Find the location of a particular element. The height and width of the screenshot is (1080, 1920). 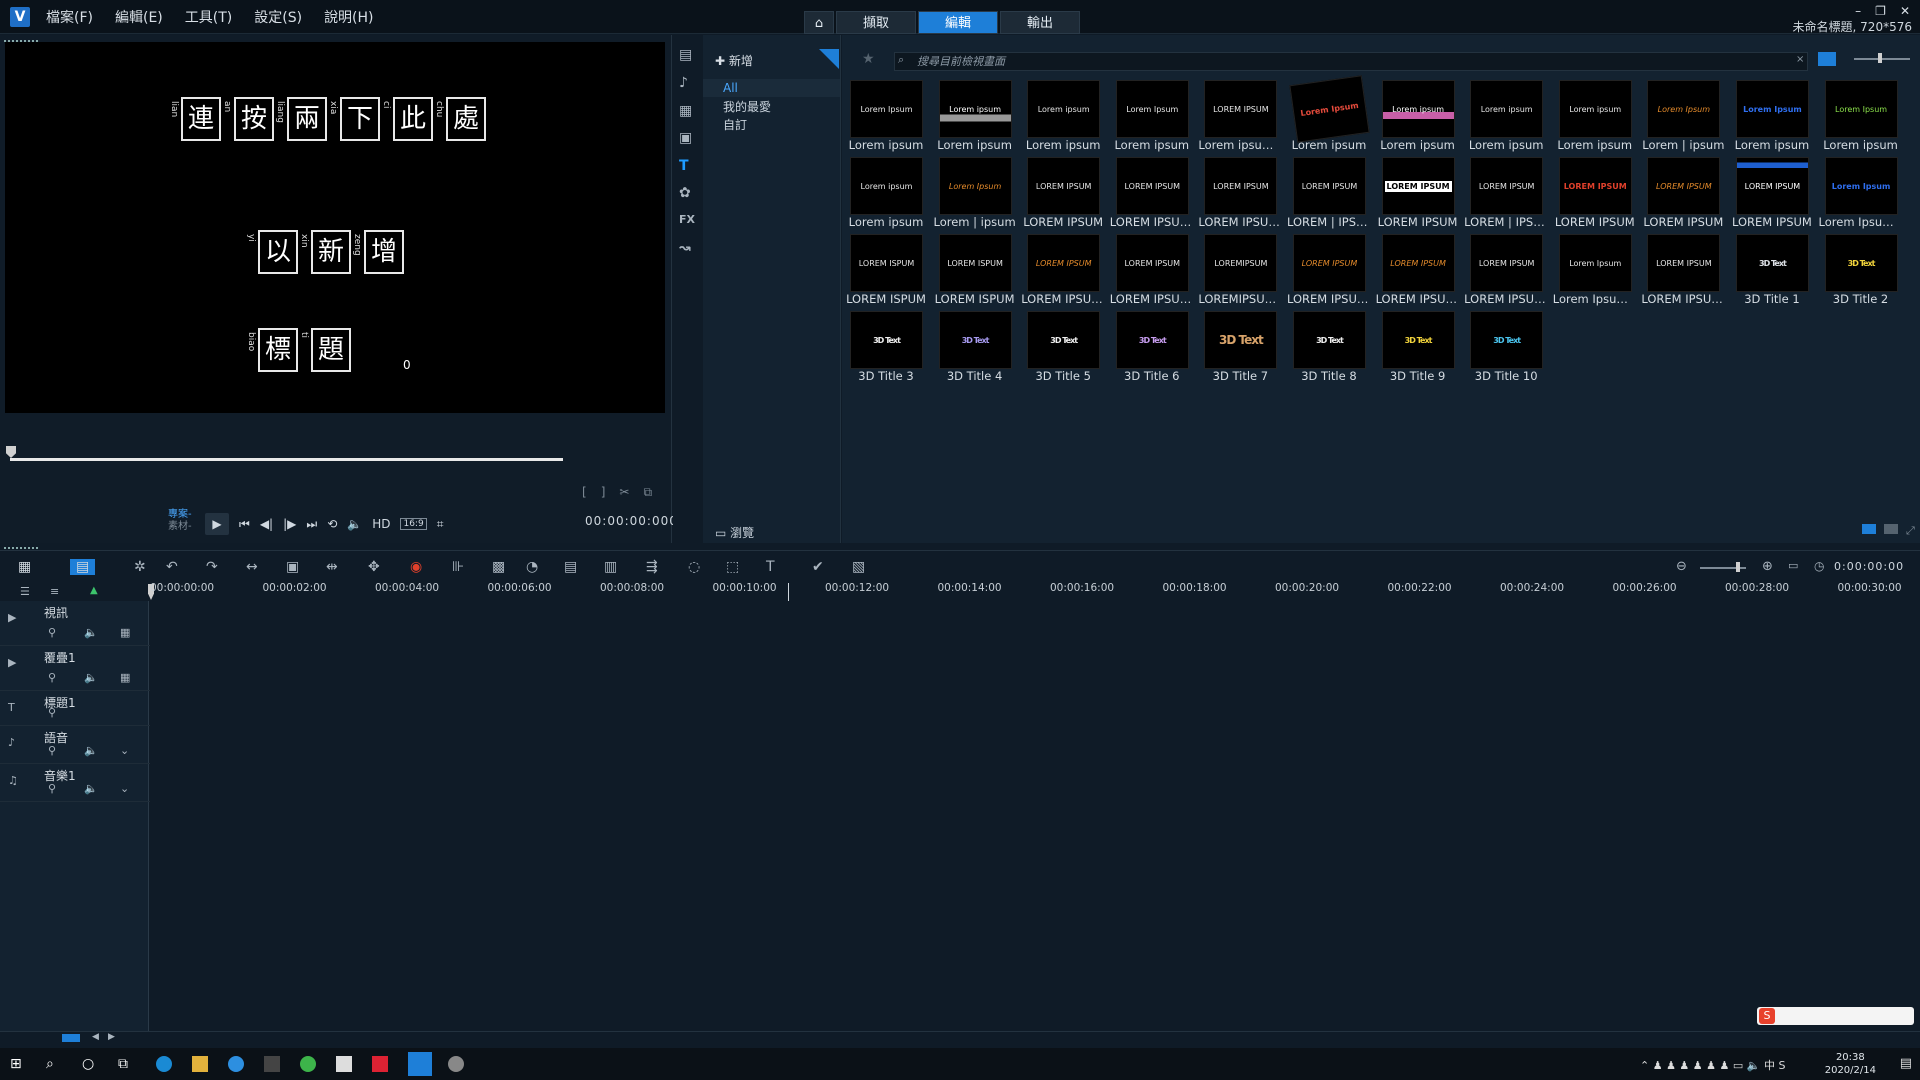

aspect-ratio-button: 16:9 is located at coordinates (413, 524).